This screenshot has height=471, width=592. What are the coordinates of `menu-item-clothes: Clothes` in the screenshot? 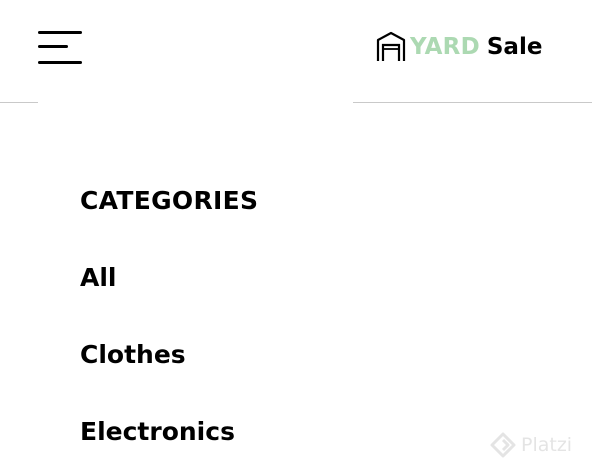 It's located at (133, 354).